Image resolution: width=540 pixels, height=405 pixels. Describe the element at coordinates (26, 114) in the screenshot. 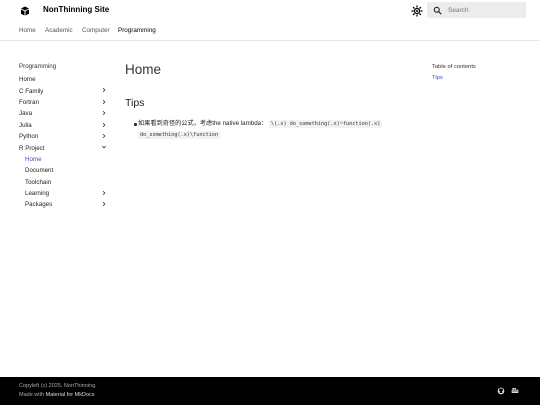

I see `sidebar-item-label: Java` at that location.